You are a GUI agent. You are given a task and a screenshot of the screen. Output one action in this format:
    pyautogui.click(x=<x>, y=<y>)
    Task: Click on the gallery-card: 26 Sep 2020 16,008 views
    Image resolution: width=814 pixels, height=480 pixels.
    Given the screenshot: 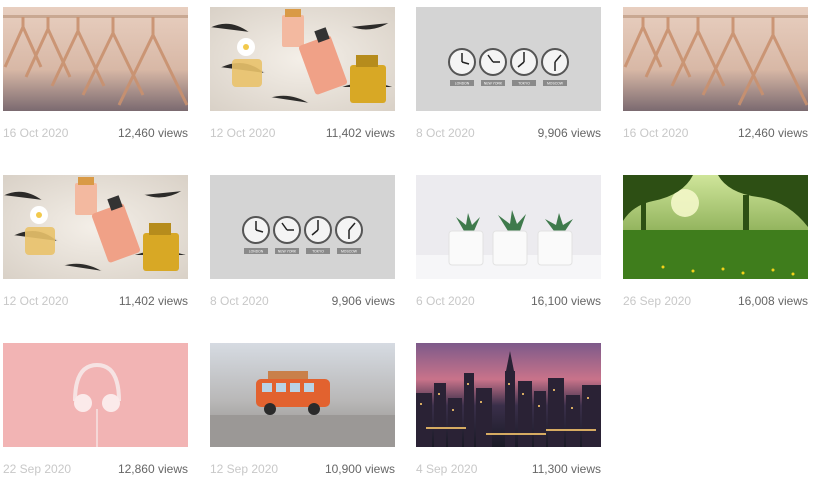 What is the action you would take?
    pyautogui.click(x=715, y=241)
    